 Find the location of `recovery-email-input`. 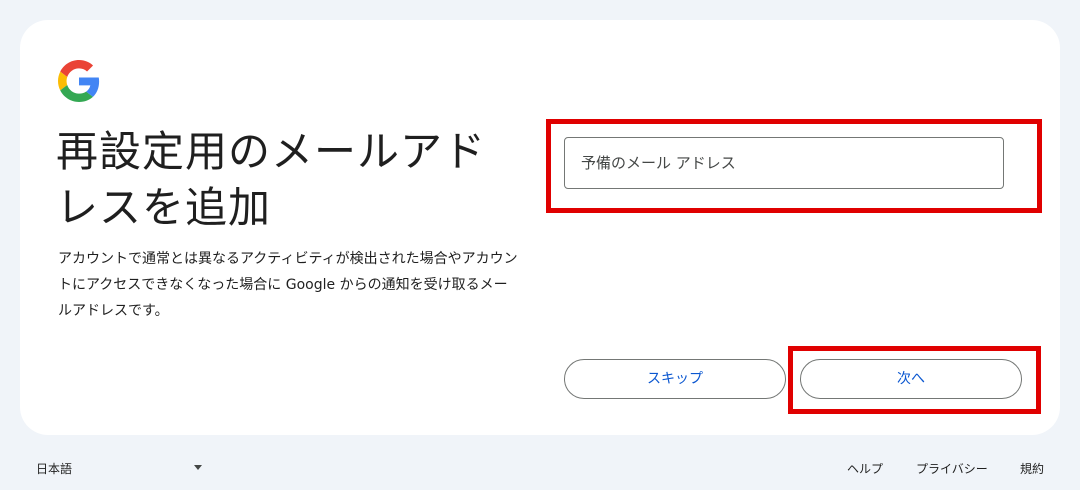

recovery-email-input is located at coordinates (784, 163).